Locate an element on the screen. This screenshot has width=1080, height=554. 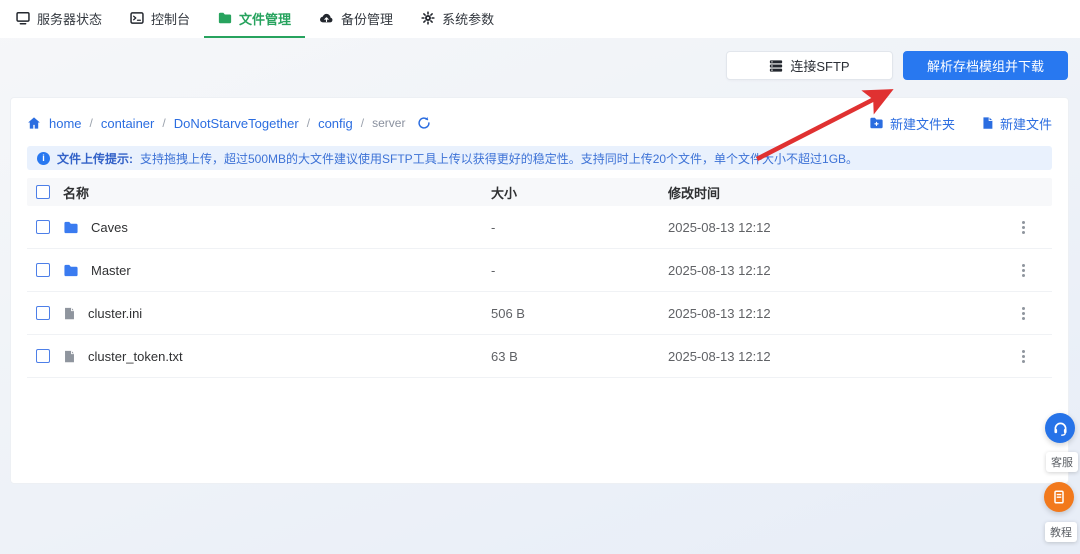
breadcrumb-current: server is located at coordinates (389, 123).